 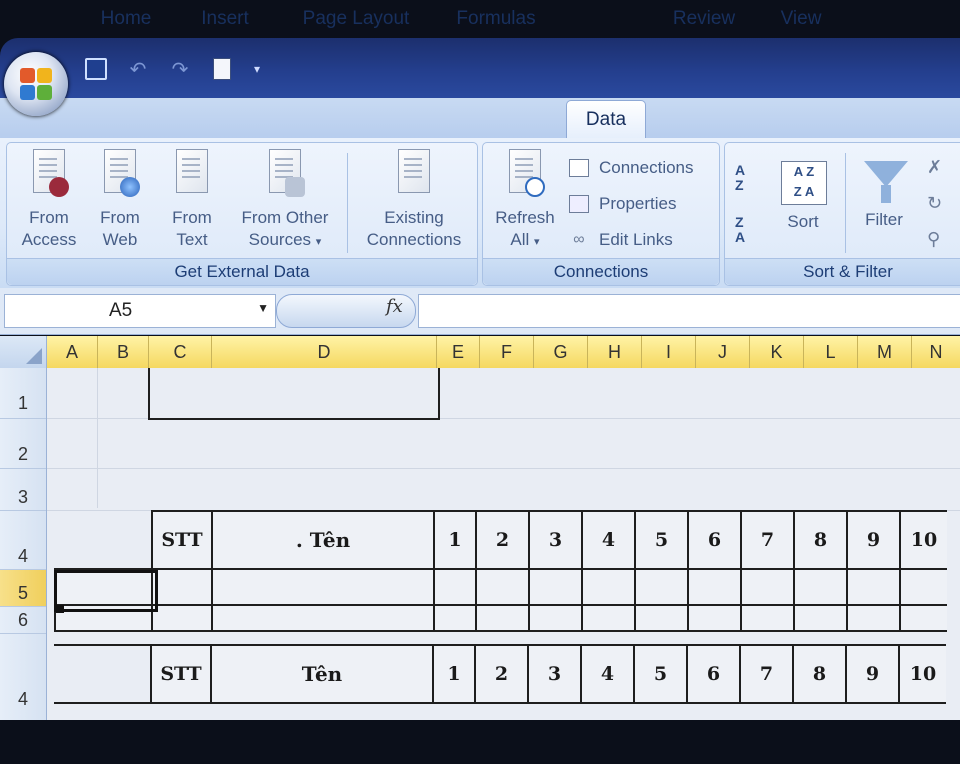 What do you see at coordinates (750, 181) in the screenshot?
I see `sort-a-to-z-icon: A Z` at bounding box center [750, 181].